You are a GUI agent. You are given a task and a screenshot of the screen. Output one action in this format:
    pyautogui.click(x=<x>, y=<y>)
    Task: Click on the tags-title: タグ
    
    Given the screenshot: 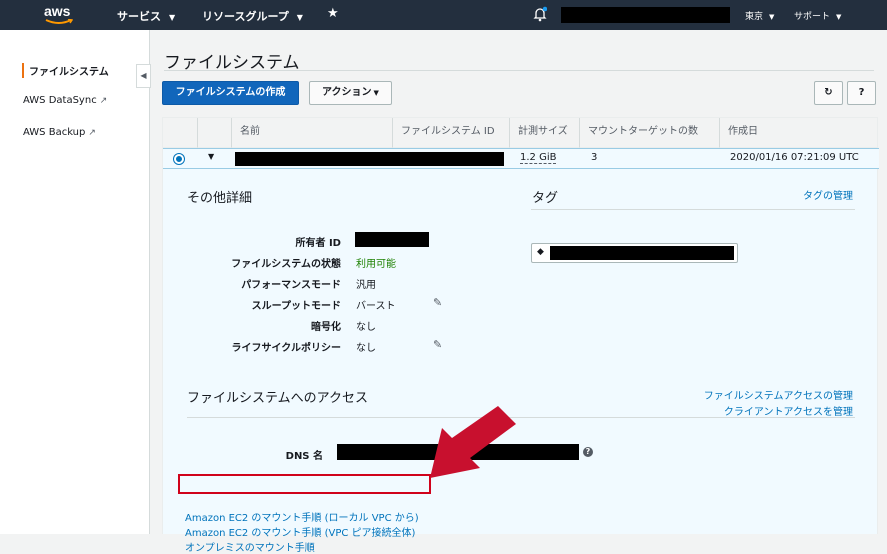 What is the action you would take?
    pyautogui.click(x=545, y=198)
    